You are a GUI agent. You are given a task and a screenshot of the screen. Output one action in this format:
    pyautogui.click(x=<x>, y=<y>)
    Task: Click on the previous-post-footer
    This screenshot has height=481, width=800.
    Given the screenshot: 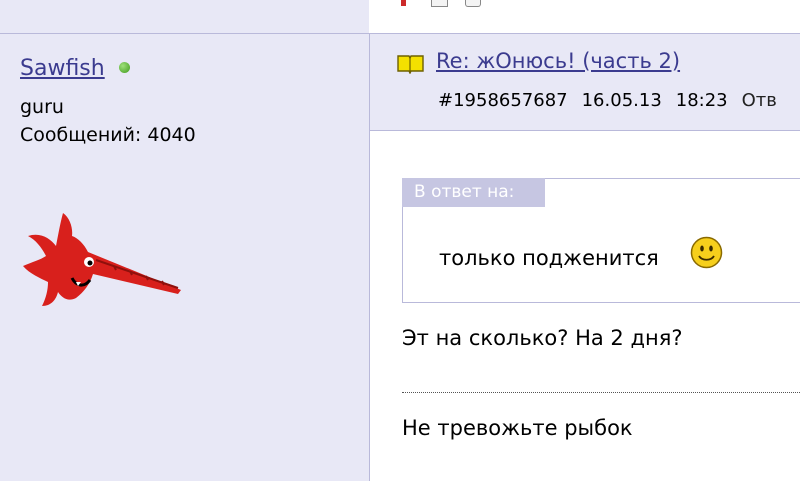 What is the action you would take?
    pyautogui.click(x=400, y=17)
    